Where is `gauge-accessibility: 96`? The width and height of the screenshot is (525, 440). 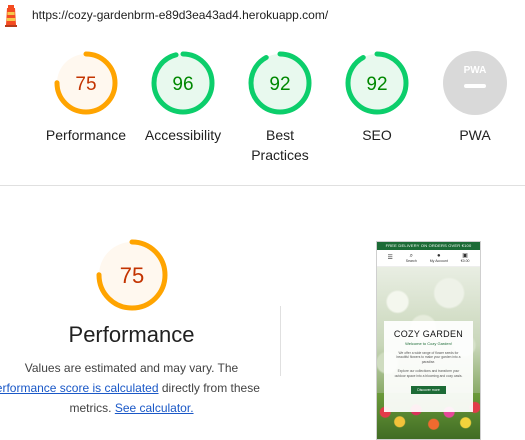 gauge-accessibility: 96 is located at coordinates (183, 83).